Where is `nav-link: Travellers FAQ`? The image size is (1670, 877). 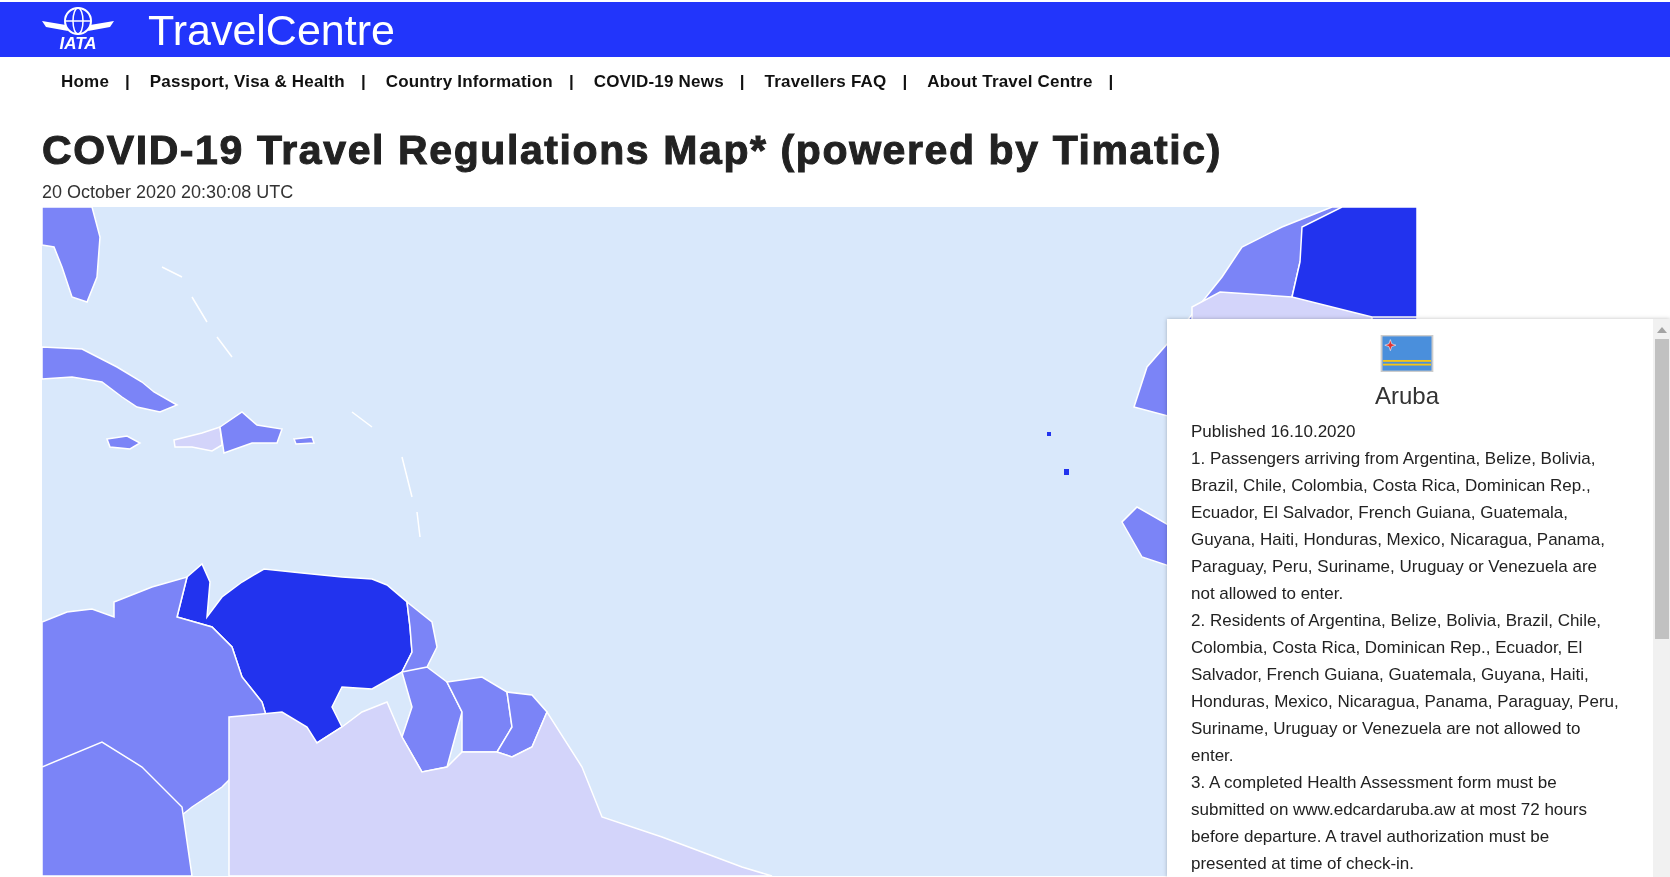 nav-link: Travellers FAQ is located at coordinates (825, 82).